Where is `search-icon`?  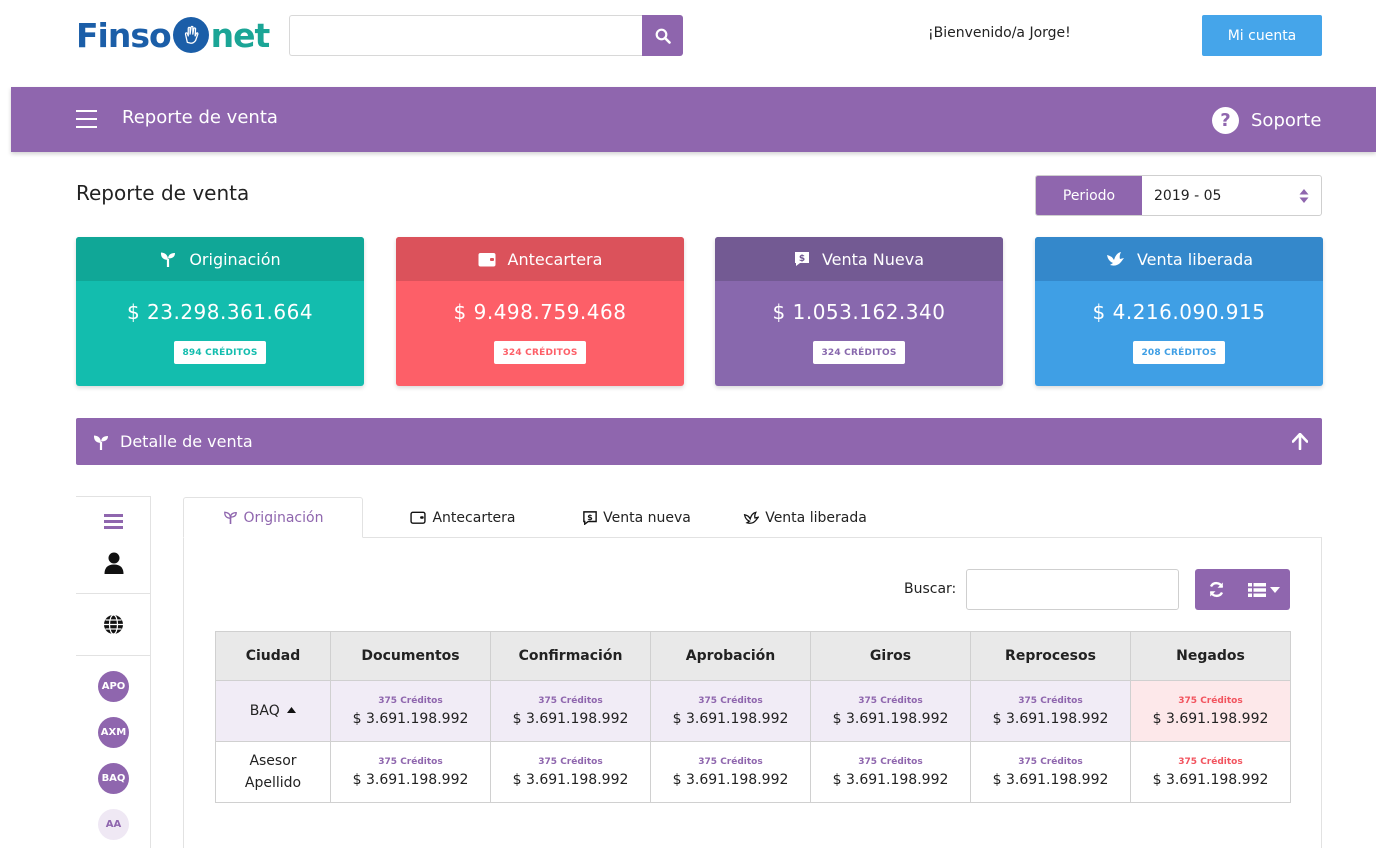 search-icon is located at coordinates (663, 36).